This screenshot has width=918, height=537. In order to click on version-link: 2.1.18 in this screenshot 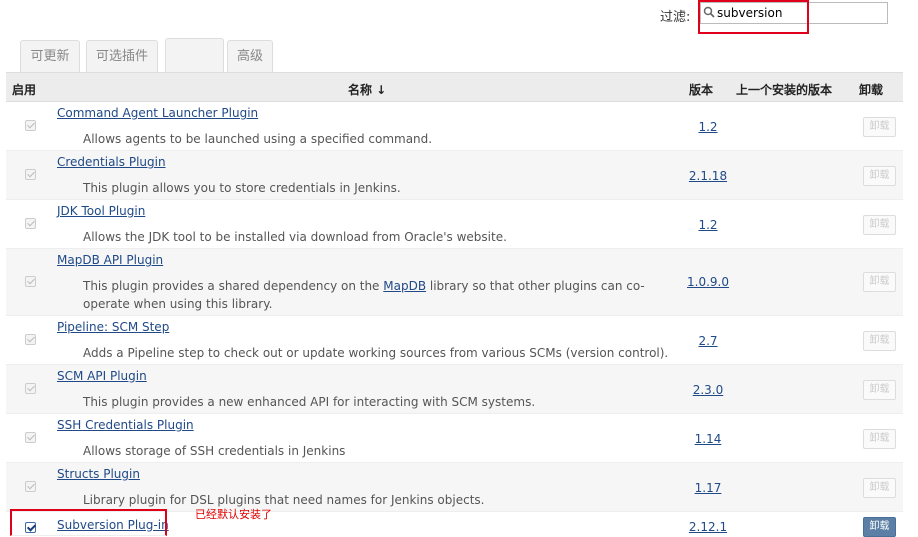, I will do `click(708, 176)`.